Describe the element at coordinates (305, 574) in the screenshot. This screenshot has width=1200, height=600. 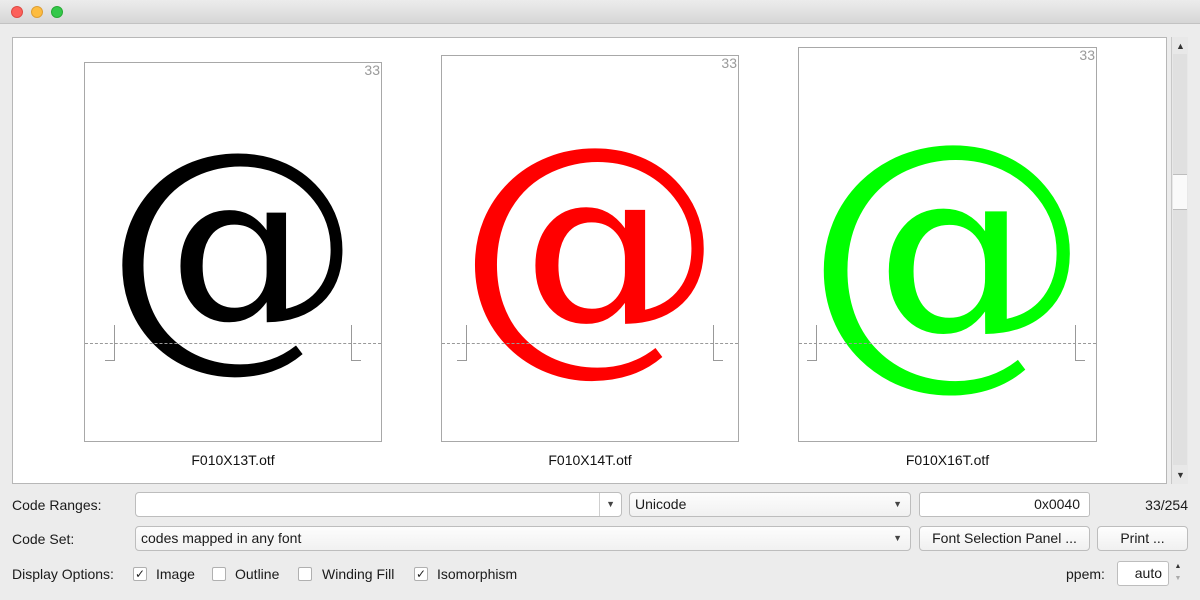
I see `winding-fill-checkbox` at that location.